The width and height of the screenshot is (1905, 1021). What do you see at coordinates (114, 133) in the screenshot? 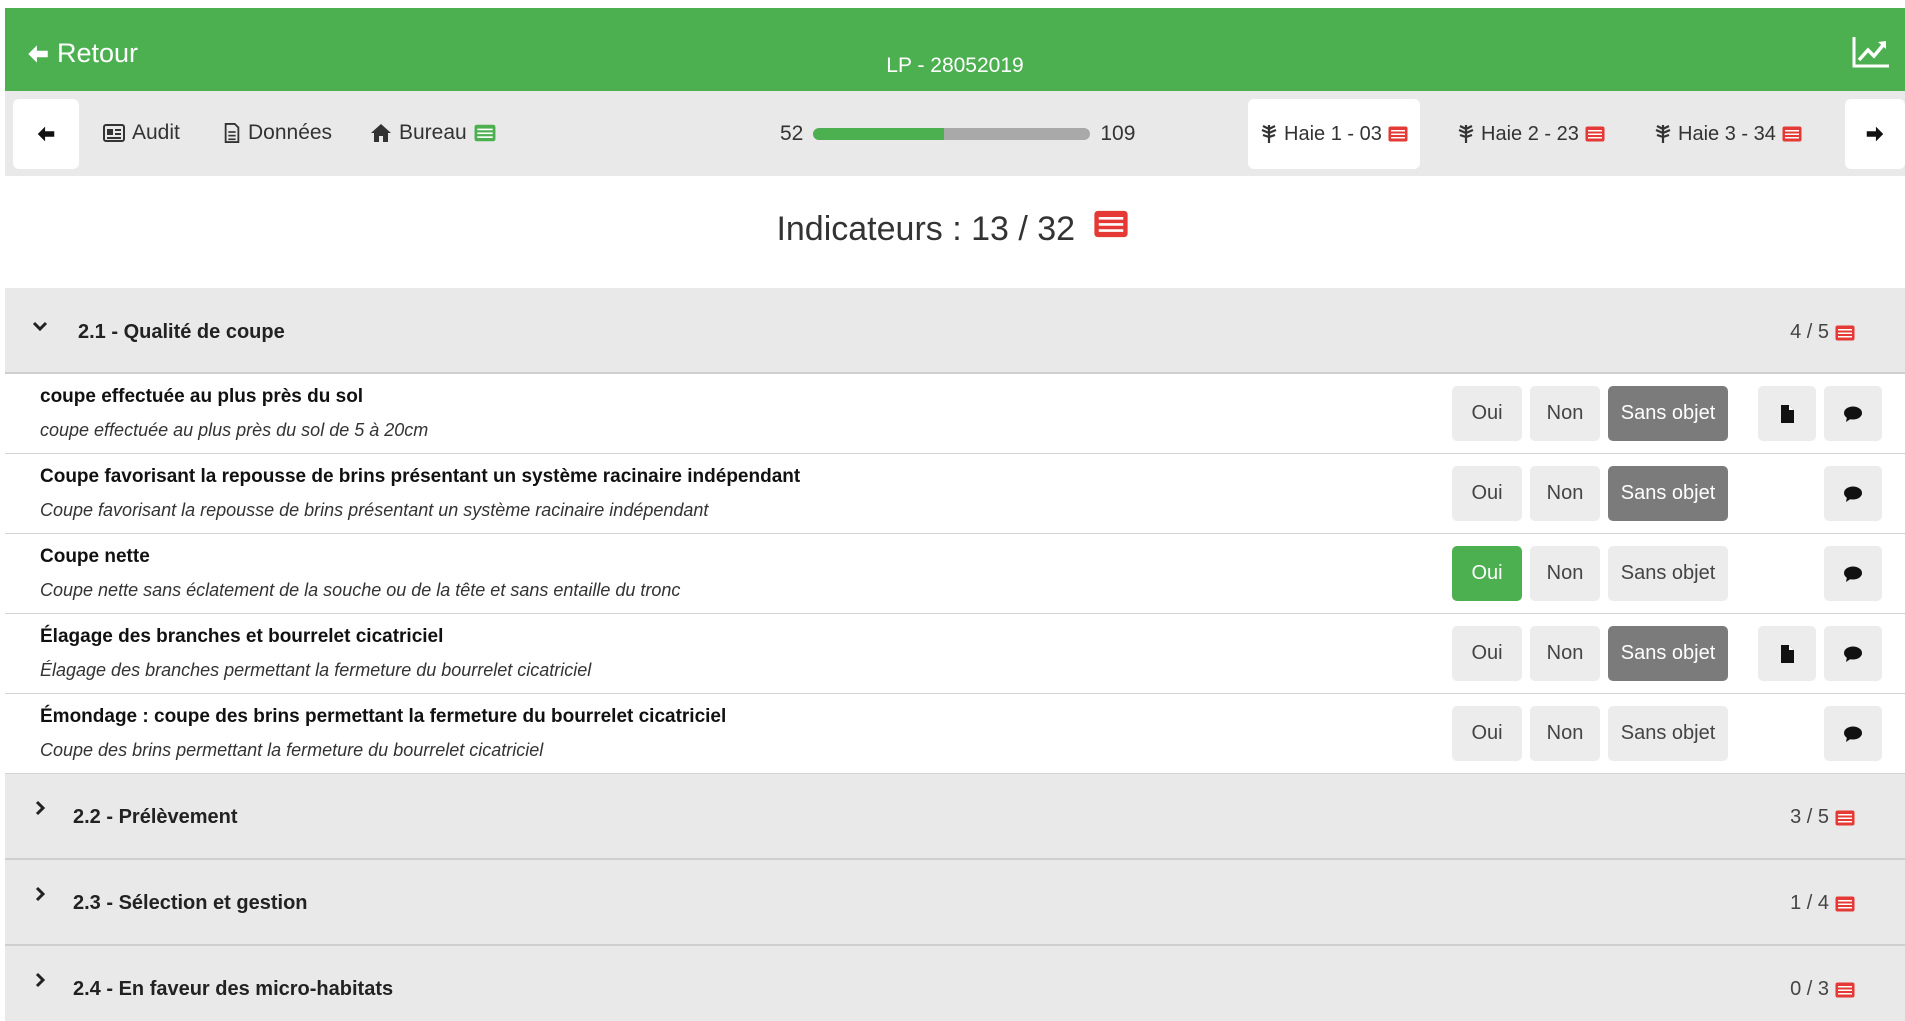
I see `id-card-icon` at bounding box center [114, 133].